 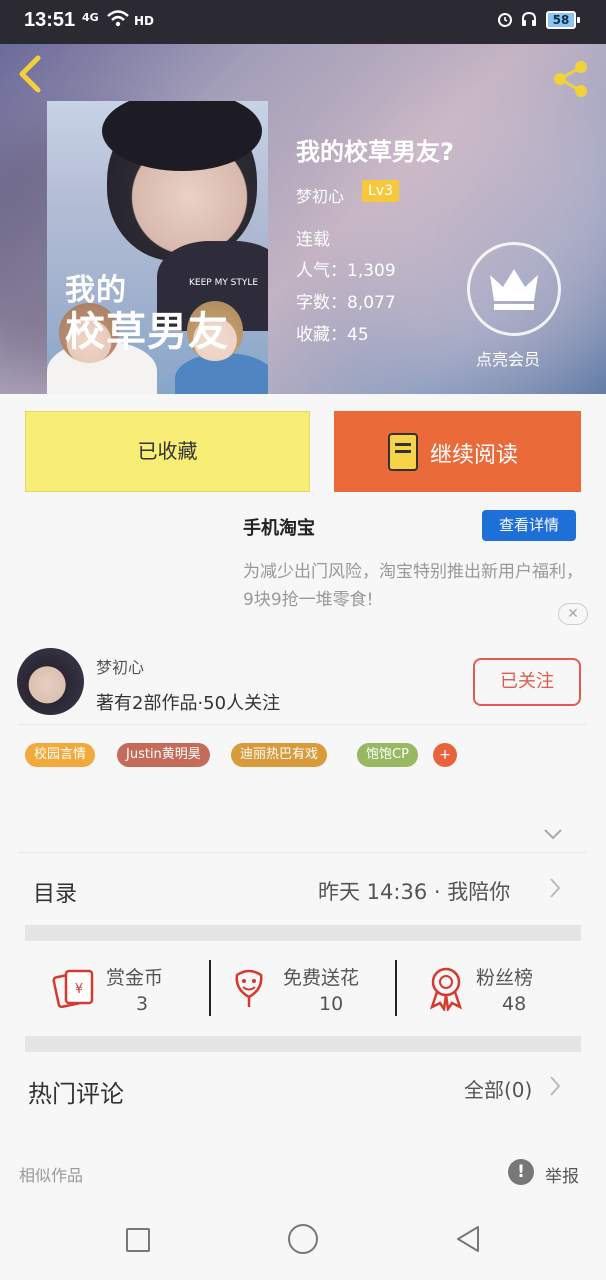 What do you see at coordinates (527, 682) in the screenshot?
I see `follow-button: 已关注` at bounding box center [527, 682].